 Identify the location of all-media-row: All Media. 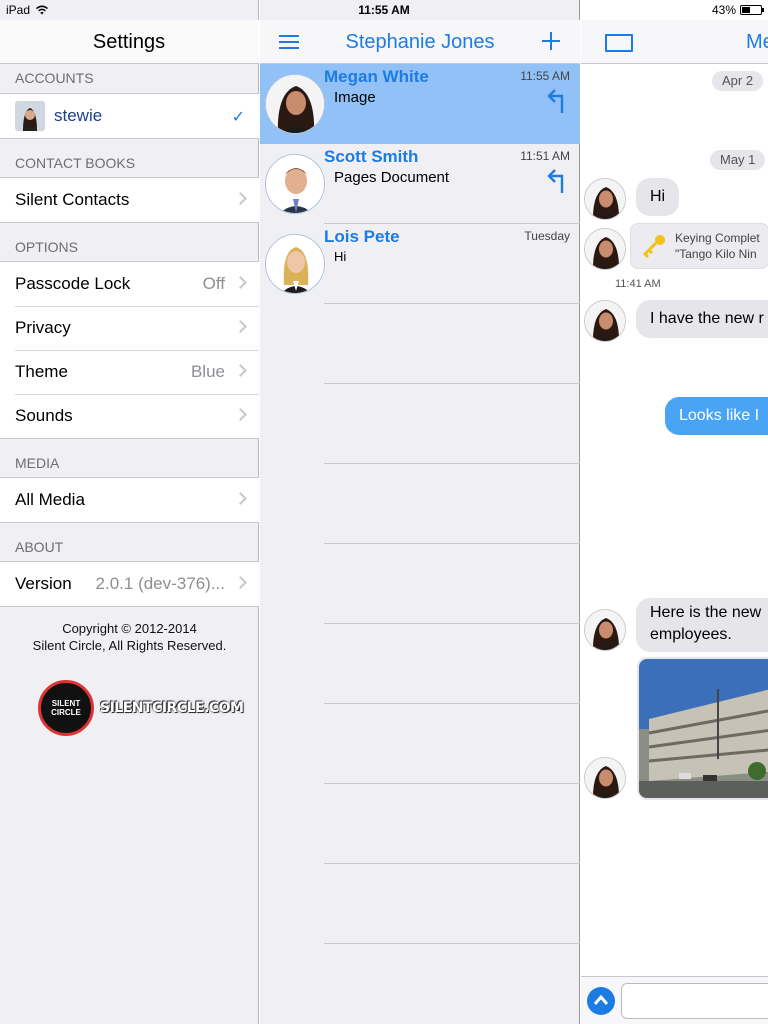
(129, 500).